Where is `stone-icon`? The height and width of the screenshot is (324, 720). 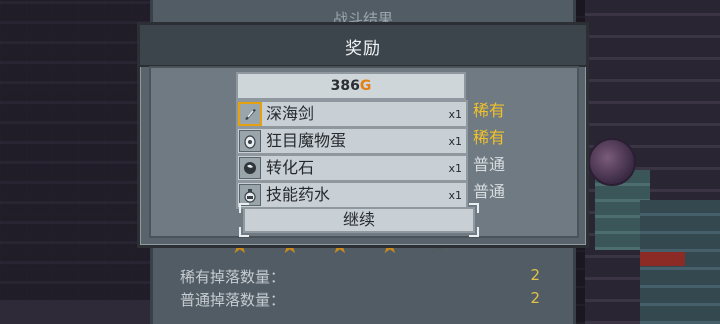
stone-icon is located at coordinates (250, 168).